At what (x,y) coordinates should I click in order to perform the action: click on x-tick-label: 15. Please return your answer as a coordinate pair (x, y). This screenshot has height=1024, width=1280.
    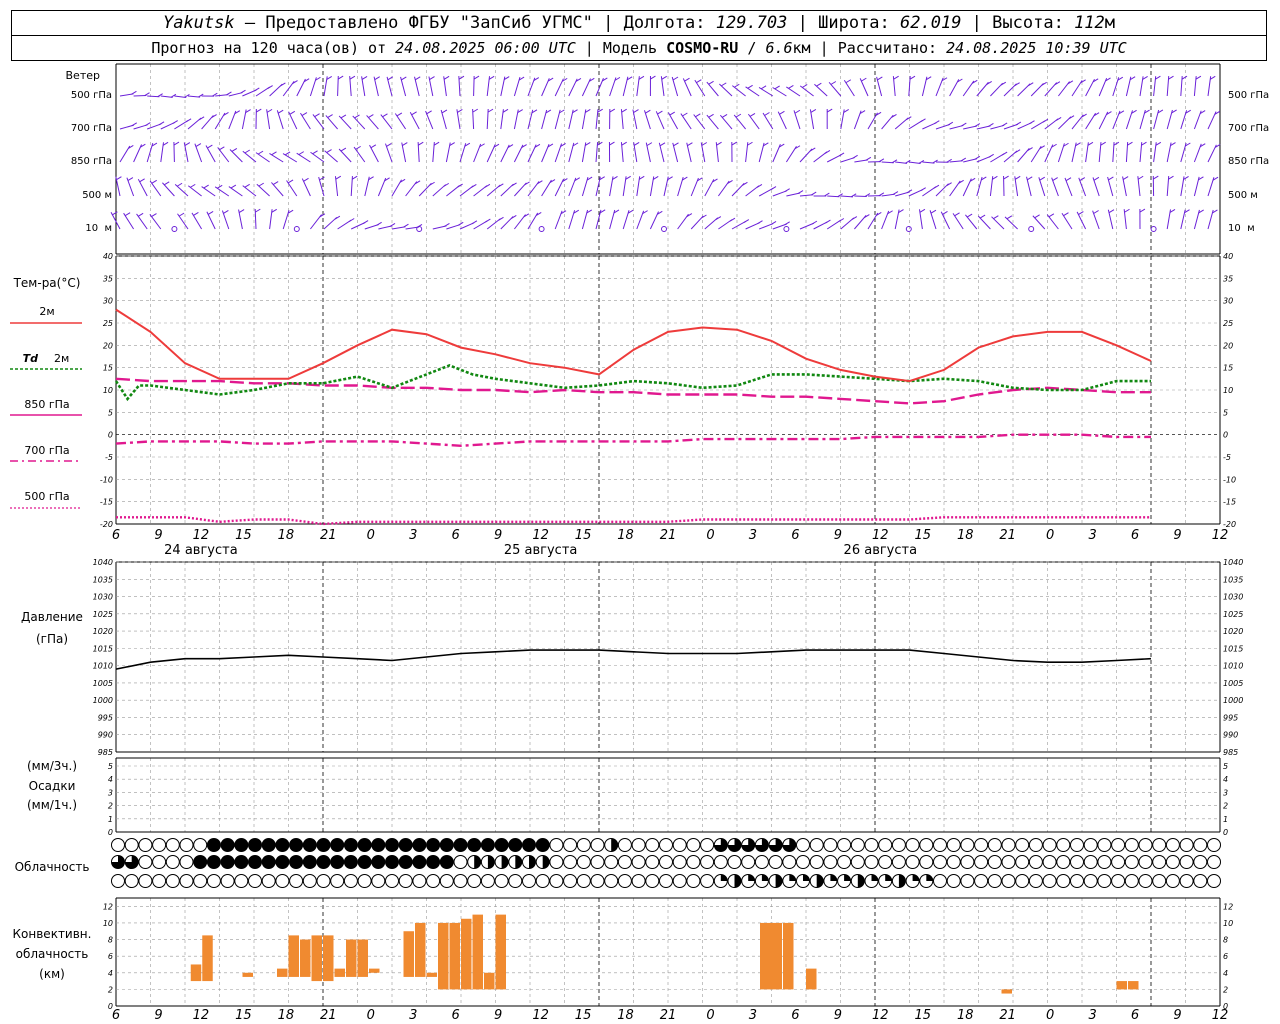
    Looking at the image, I should click on (243, 1015).